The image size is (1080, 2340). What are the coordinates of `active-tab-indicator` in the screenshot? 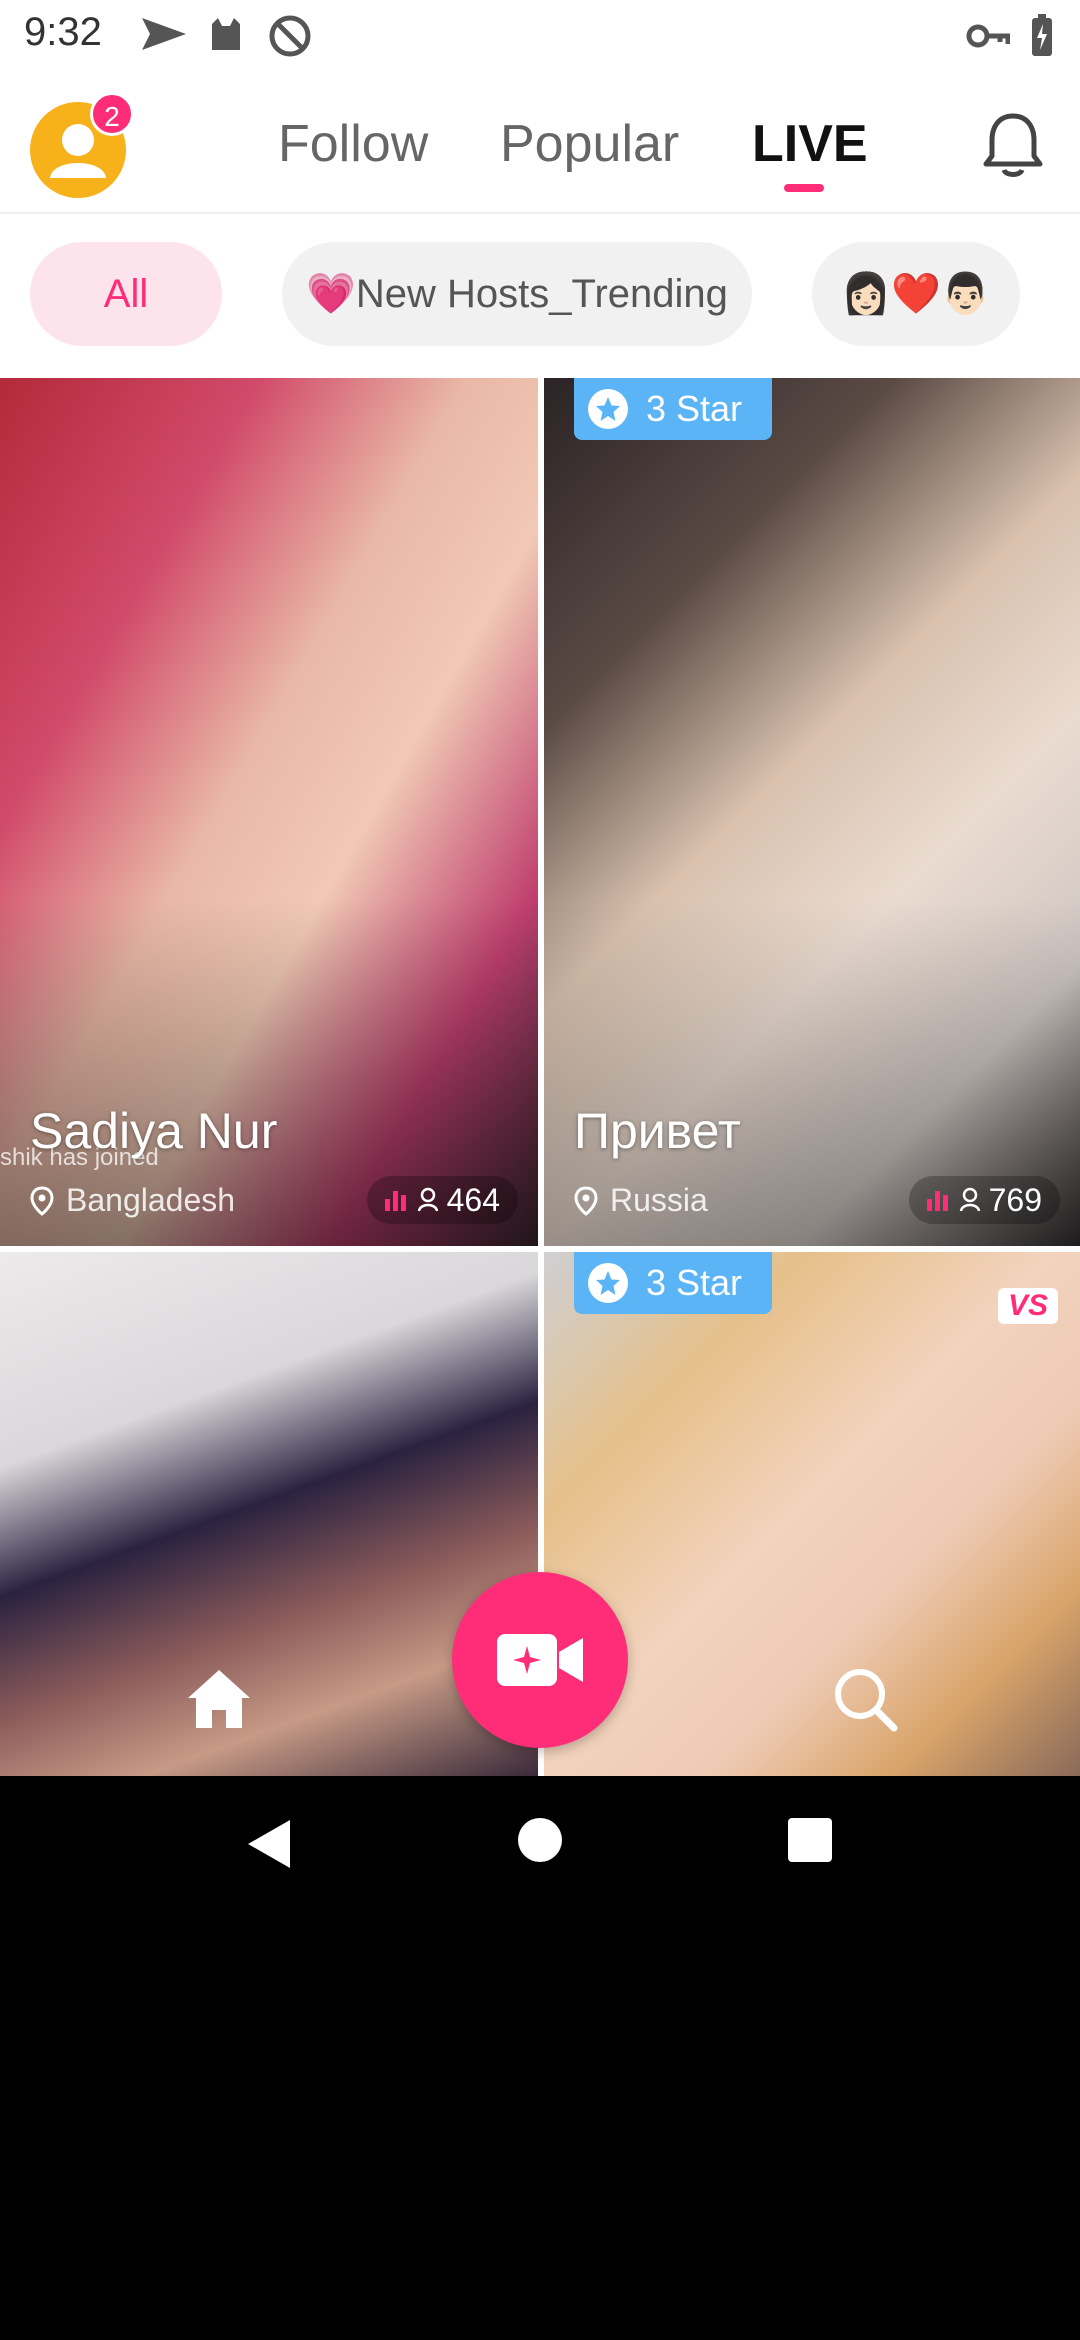 It's located at (804, 188).